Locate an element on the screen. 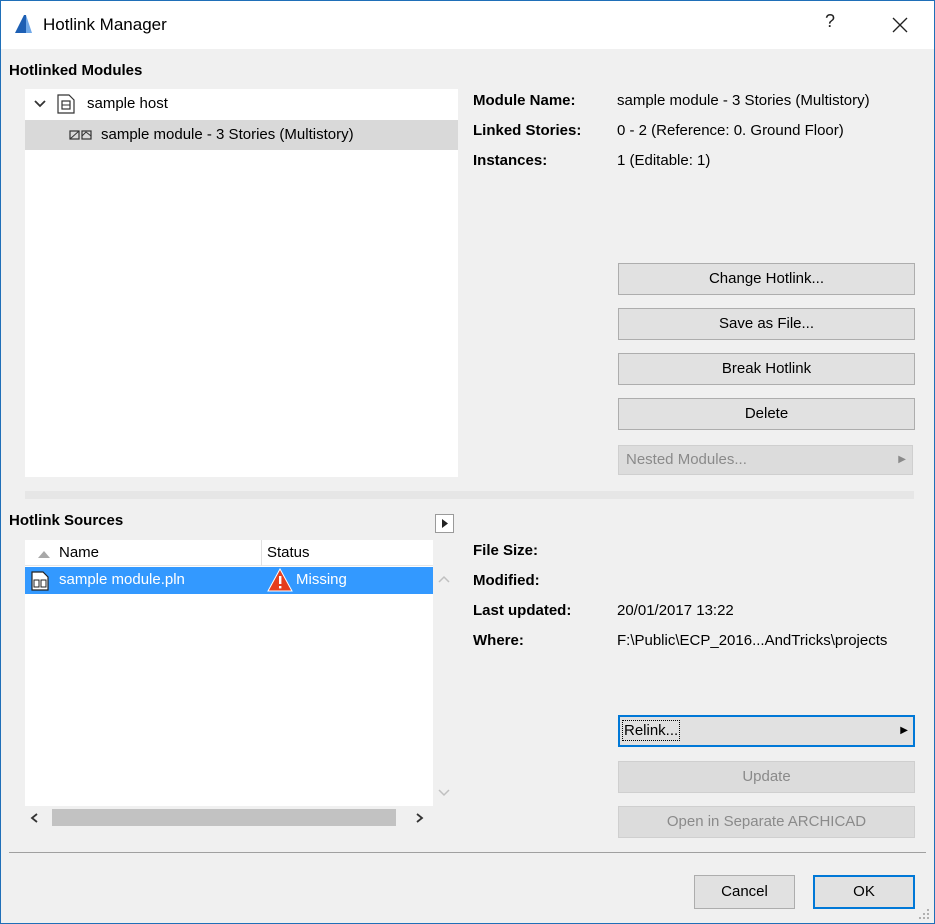 The height and width of the screenshot is (924, 935). play-icon is located at coordinates (445, 523).